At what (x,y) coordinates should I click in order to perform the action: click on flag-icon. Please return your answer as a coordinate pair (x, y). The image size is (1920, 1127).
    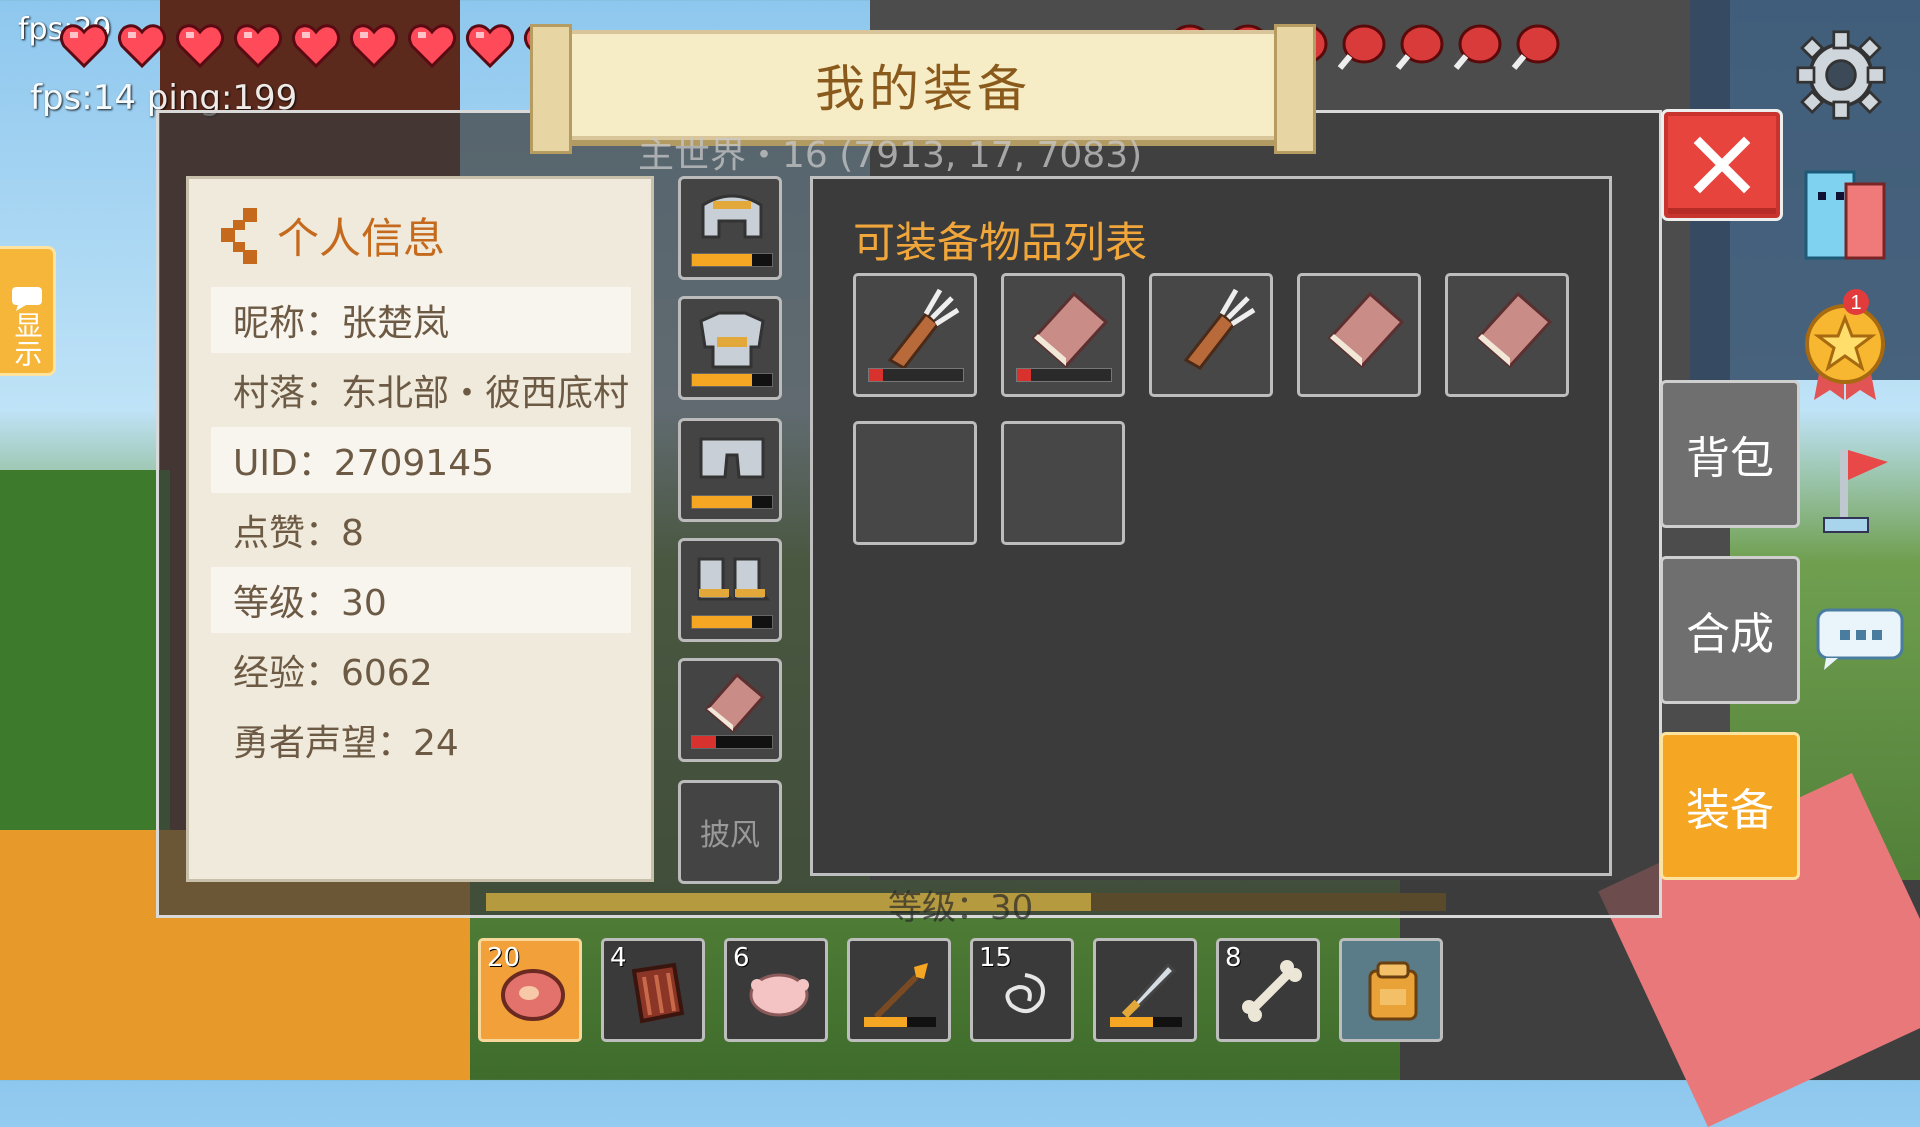
    Looking at the image, I should click on (1854, 490).